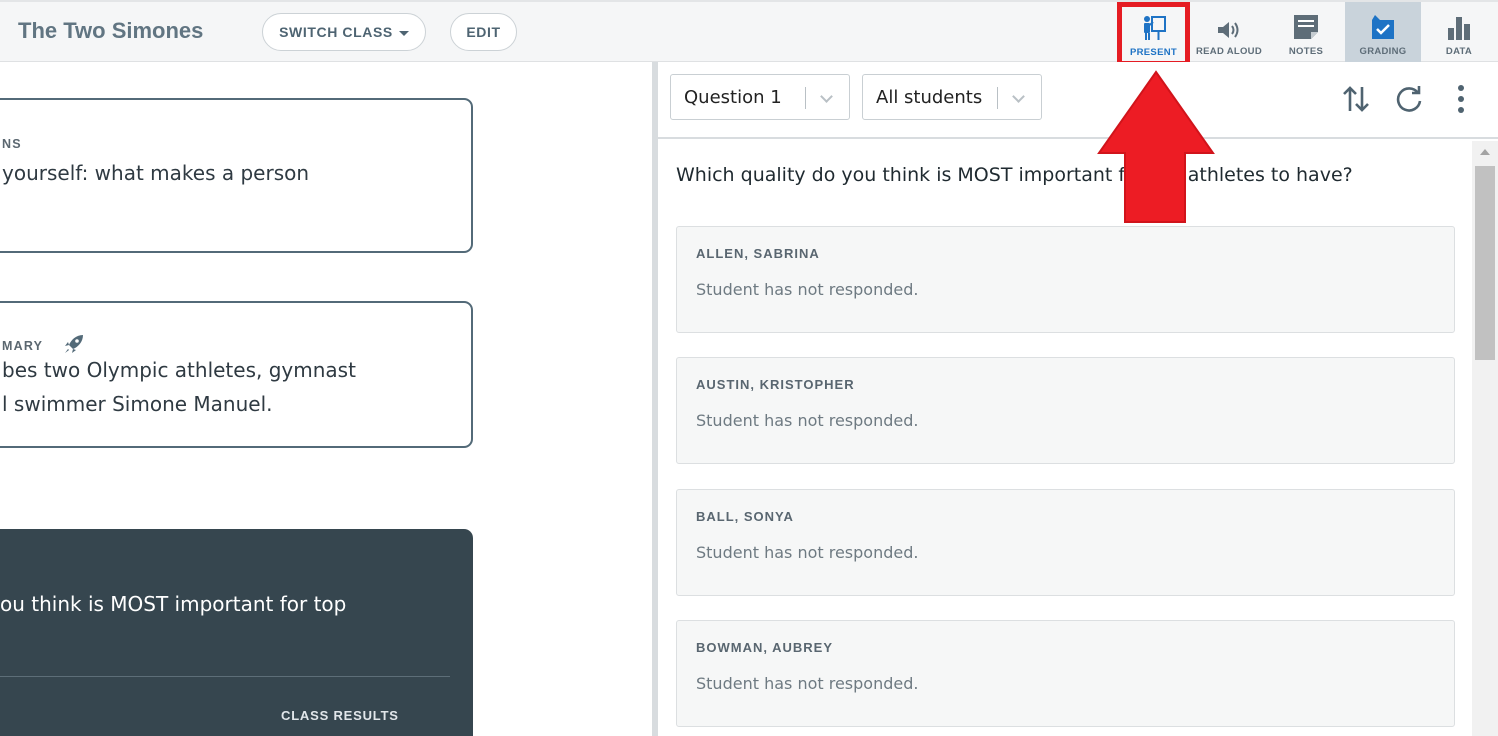 The image size is (1498, 736). What do you see at coordinates (1153, 52) in the screenshot?
I see `present-label: PRESENT` at bounding box center [1153, 52].